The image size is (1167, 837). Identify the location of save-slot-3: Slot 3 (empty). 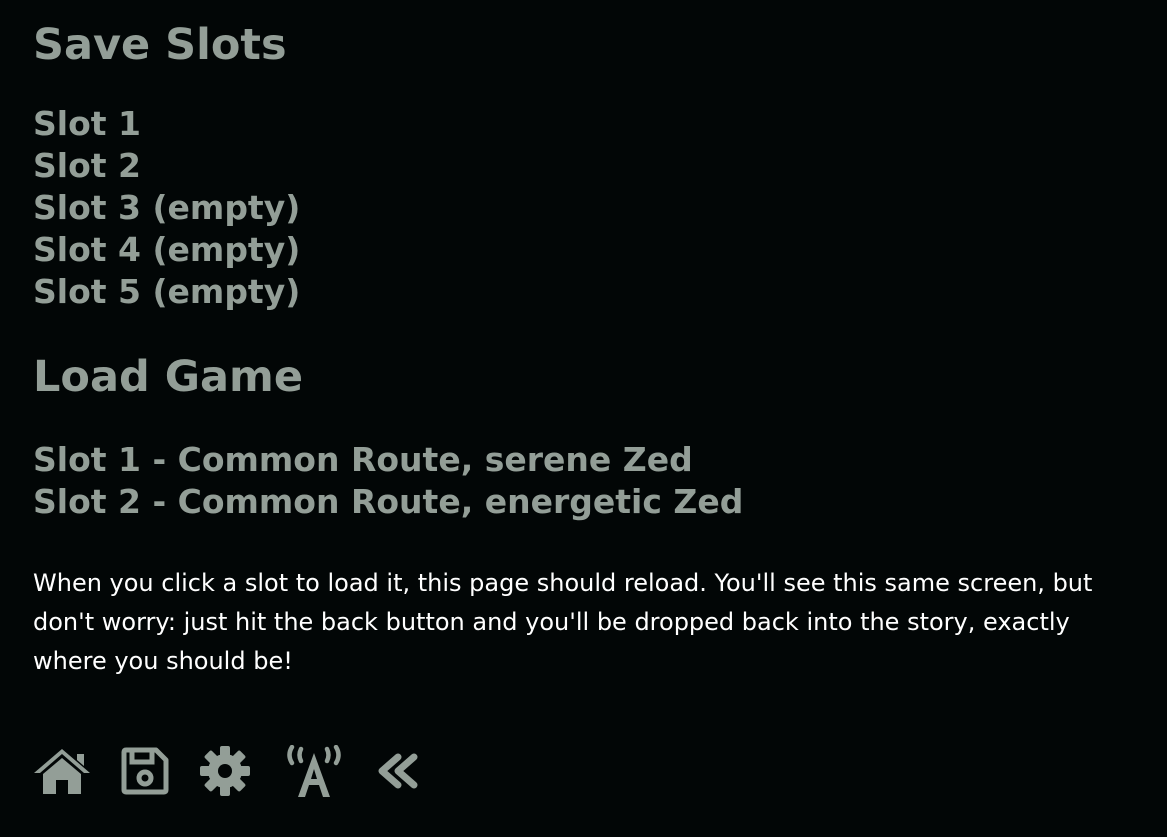
(166, 208).